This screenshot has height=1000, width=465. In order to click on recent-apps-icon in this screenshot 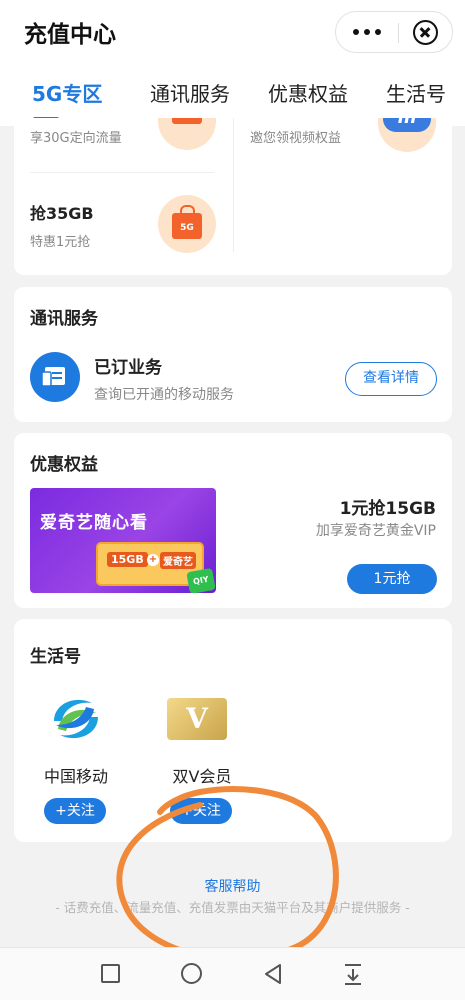, I will do `click(110, 973)`.